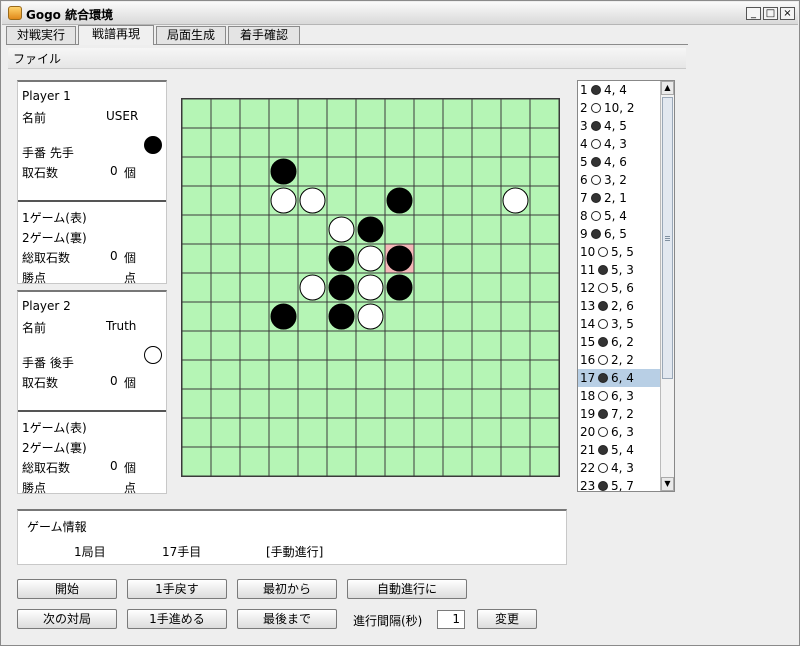 The image size is (800, 646). What do you see at coordinates (37, 58) in the screenshot?
I see `menu-file: ファイル` at bounding box center [37, 58].